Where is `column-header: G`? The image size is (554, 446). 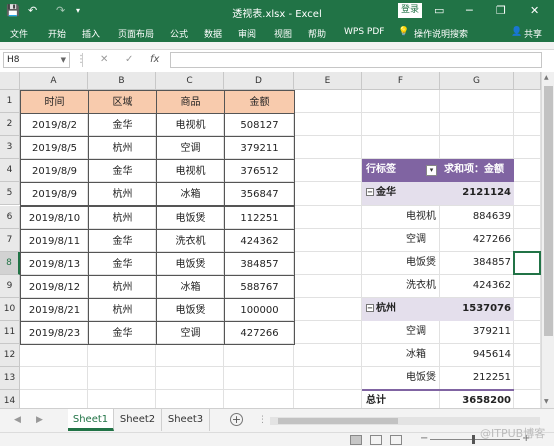
column-header: G is located at coordinates (477, 81).